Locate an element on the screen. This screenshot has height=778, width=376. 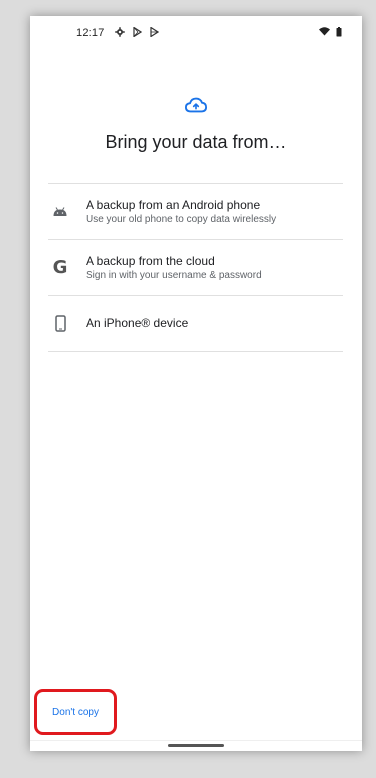
google-icon: G is located at coordinates (60, 267).